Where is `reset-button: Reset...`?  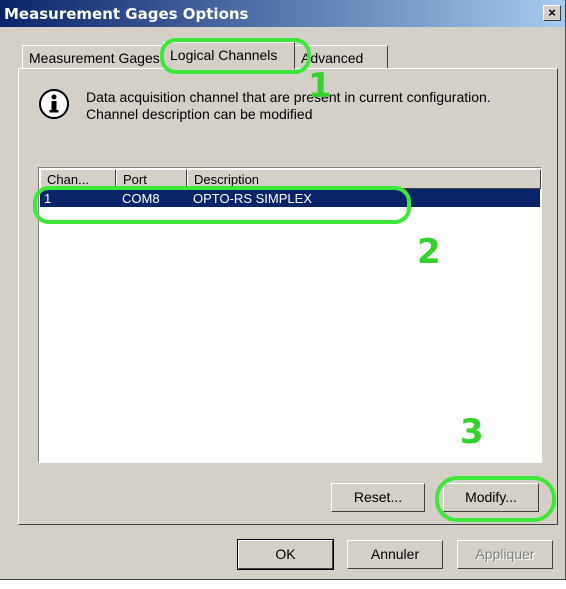 reset-button: Reset... is located at coordinates (378, 497).